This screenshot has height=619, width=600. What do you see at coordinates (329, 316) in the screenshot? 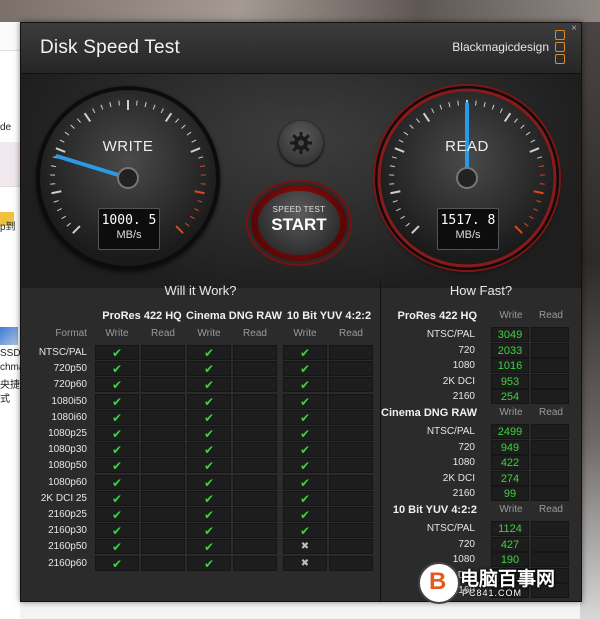
I see `group-title-yuv: 10 Bit YUV 4:2:2` at bounding box center [329, 316].